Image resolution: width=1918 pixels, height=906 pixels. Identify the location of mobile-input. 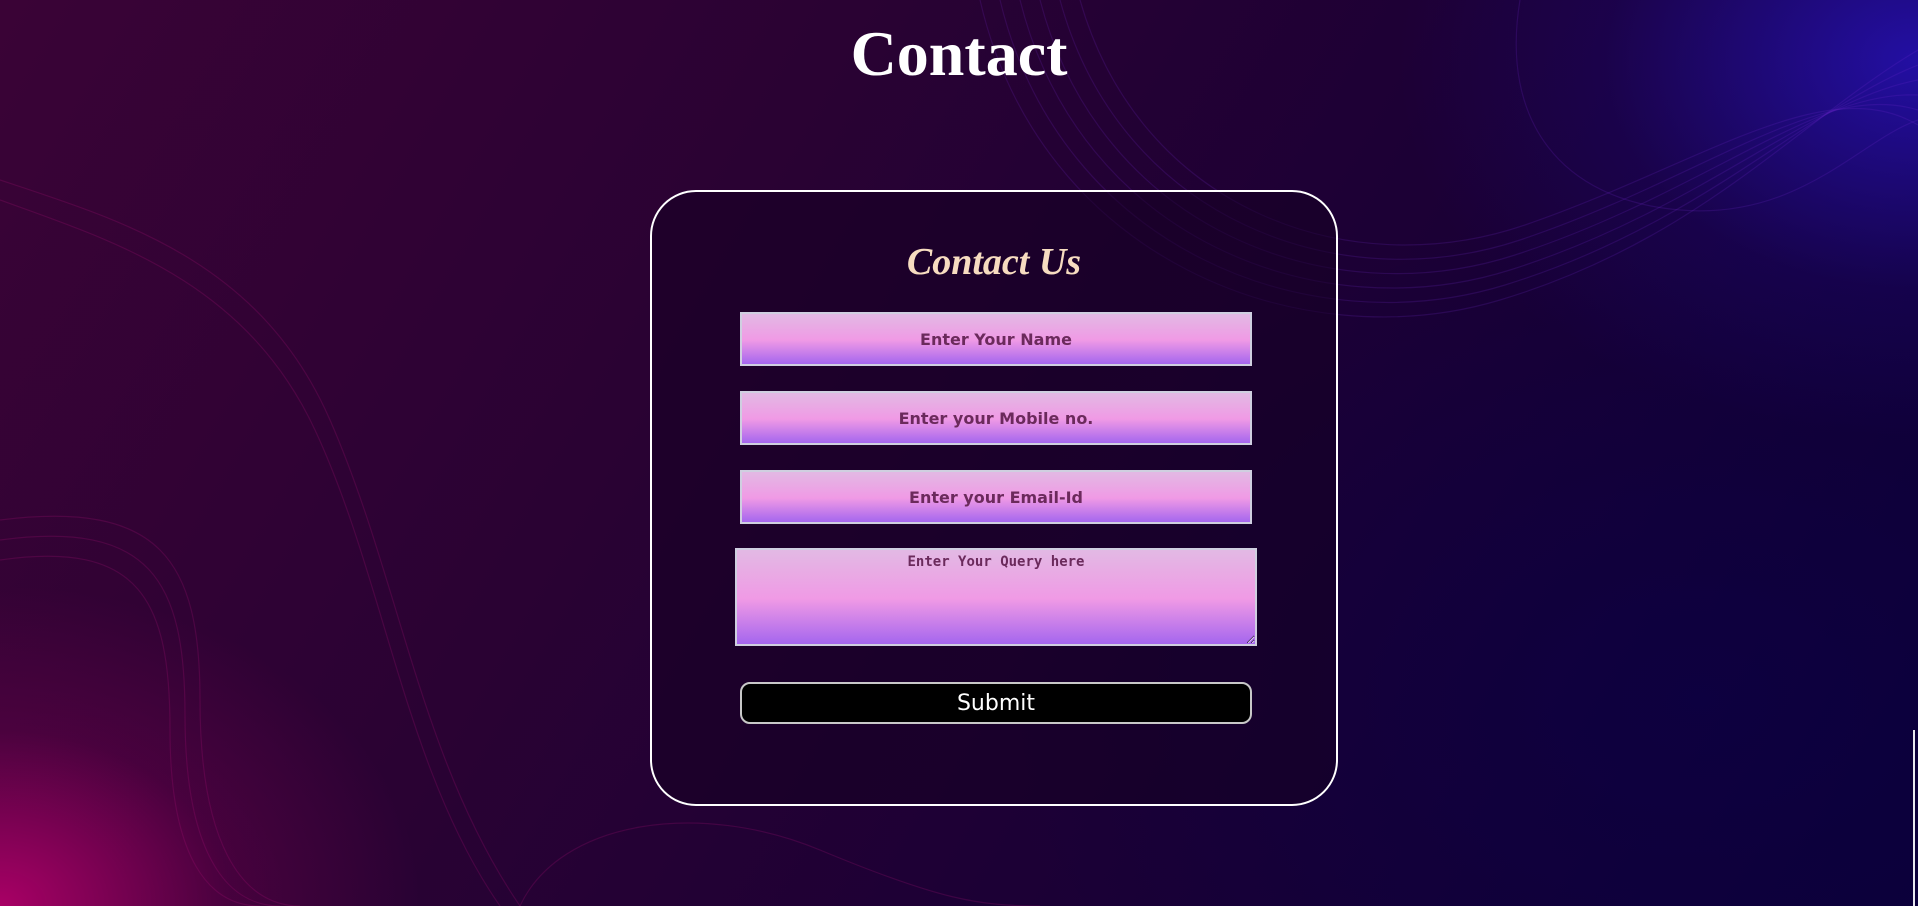
(996, 418).